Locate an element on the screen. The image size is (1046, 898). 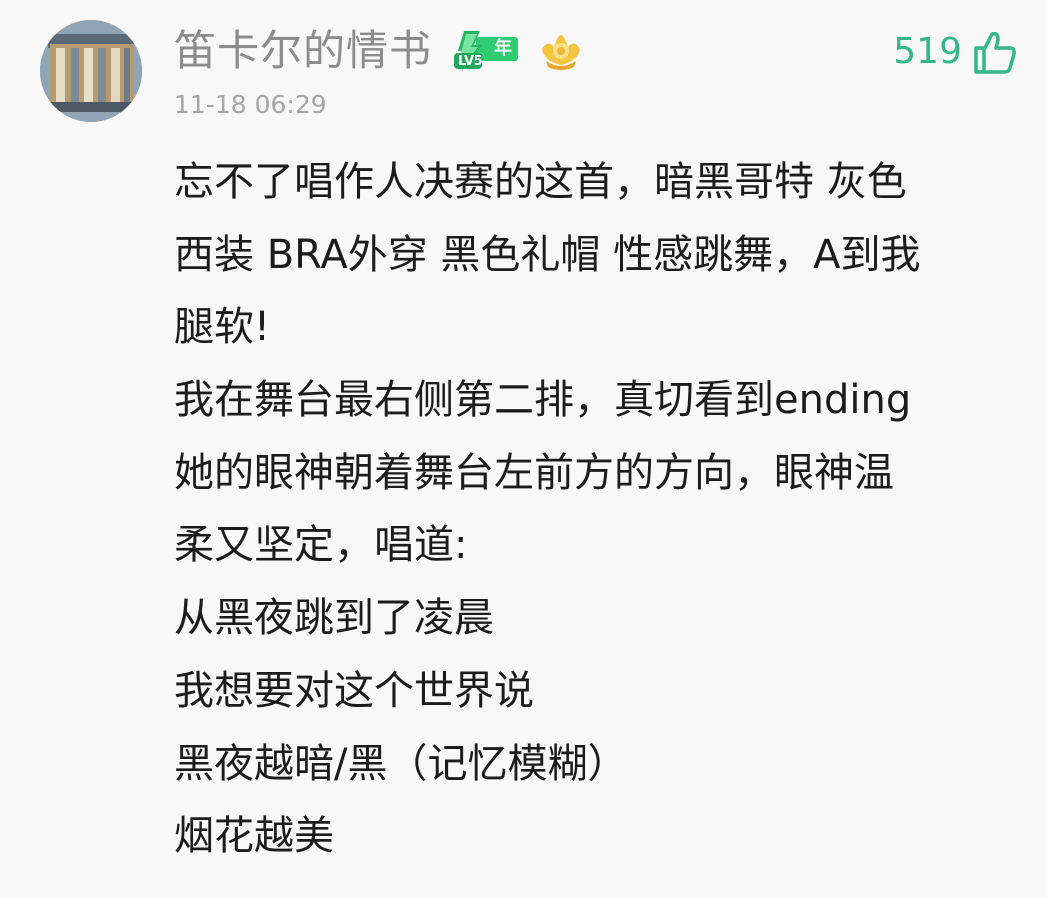
comment-body-line: 从黑夜跳到了凌晨 is located at coordinates (334, 618).